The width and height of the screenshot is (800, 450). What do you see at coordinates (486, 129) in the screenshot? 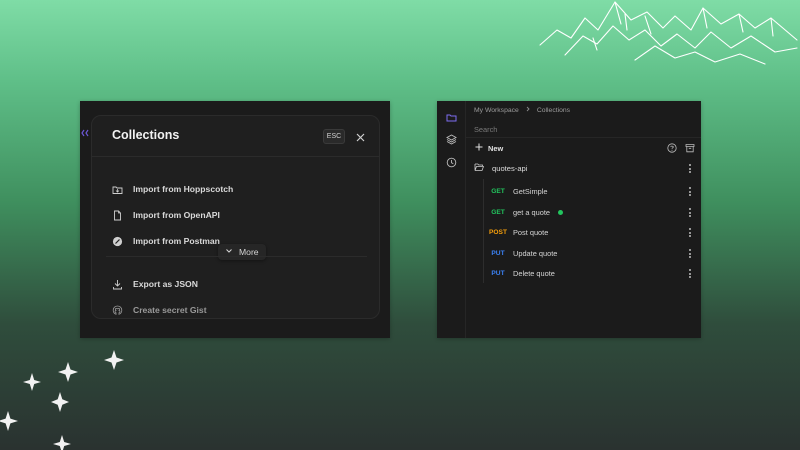
I see `search-placeholder: Search` at bounding box center [486, 129].